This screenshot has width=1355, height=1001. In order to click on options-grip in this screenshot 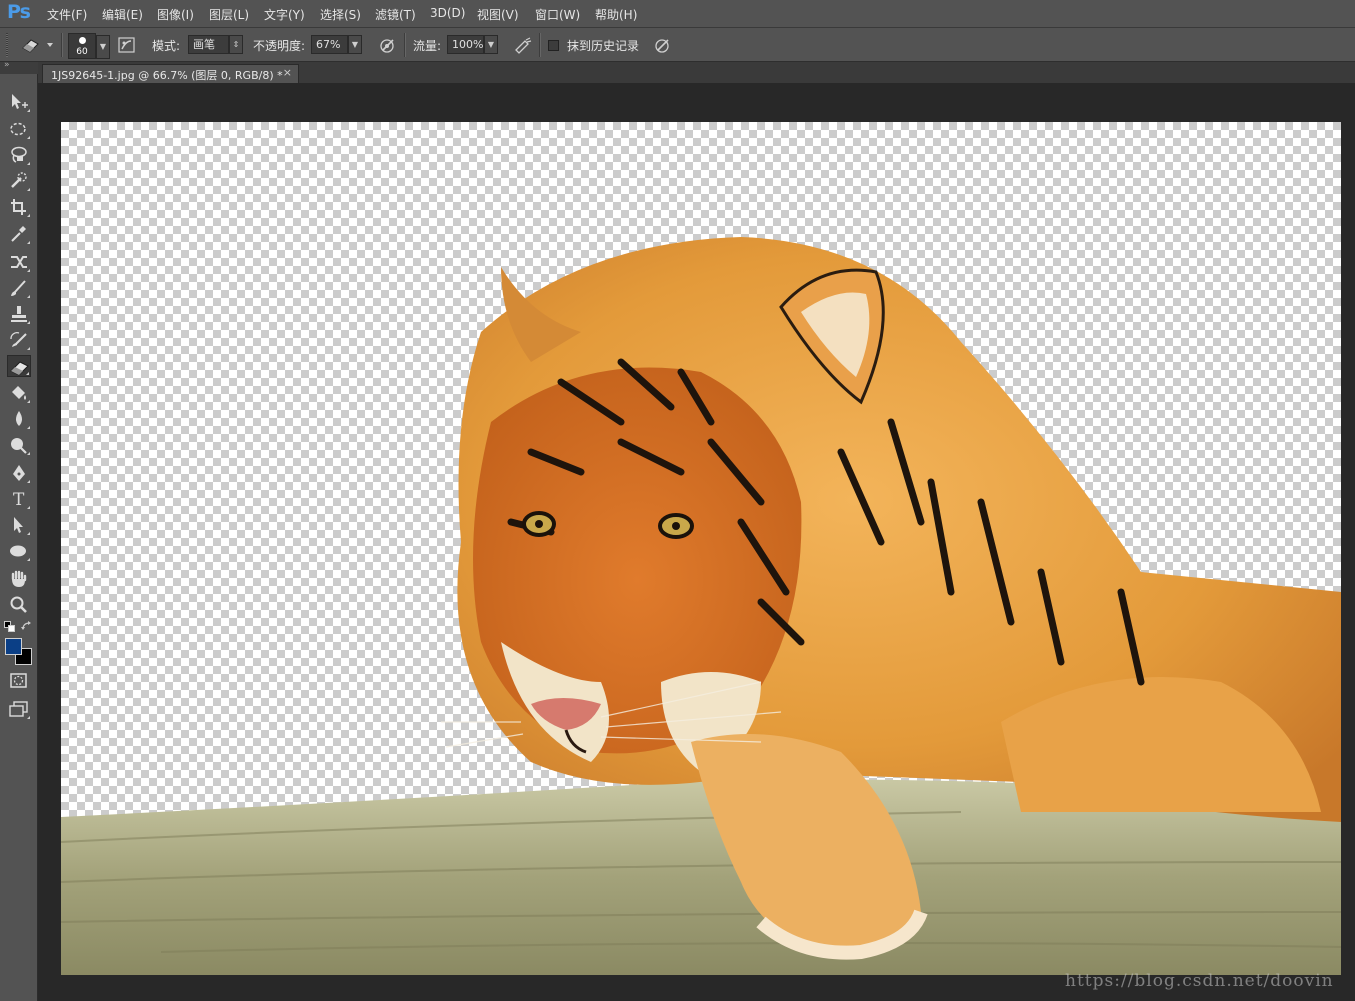, I will do `click(7, 45)`.